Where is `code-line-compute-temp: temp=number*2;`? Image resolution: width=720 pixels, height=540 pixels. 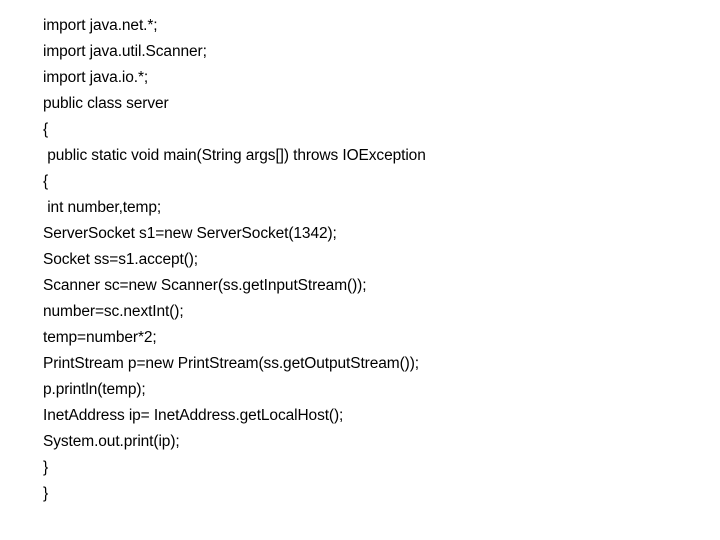 code-line-compute-temp: temp=number*2; is located at coordinates (100, 337).